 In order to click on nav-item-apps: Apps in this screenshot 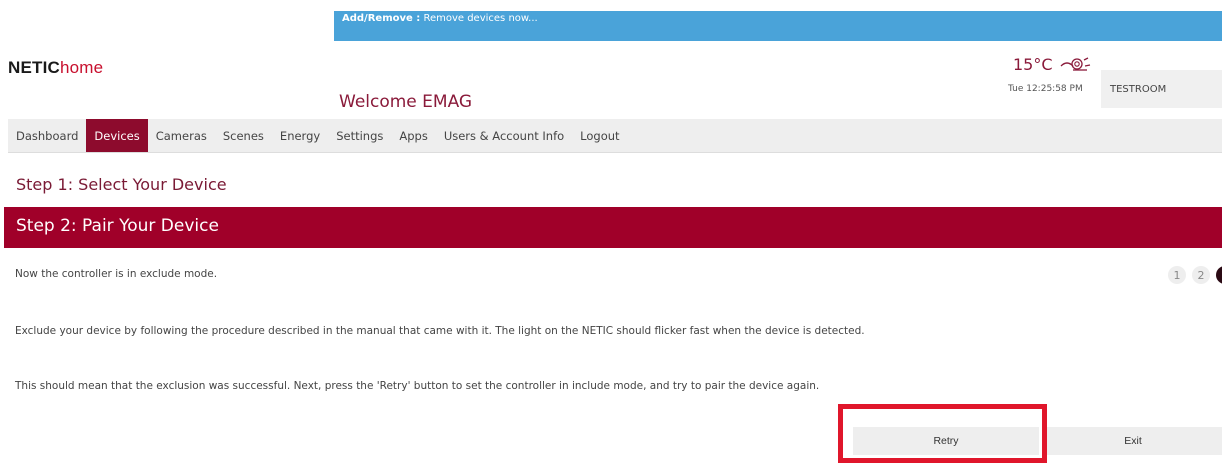, I will do `click(413, 135)`.